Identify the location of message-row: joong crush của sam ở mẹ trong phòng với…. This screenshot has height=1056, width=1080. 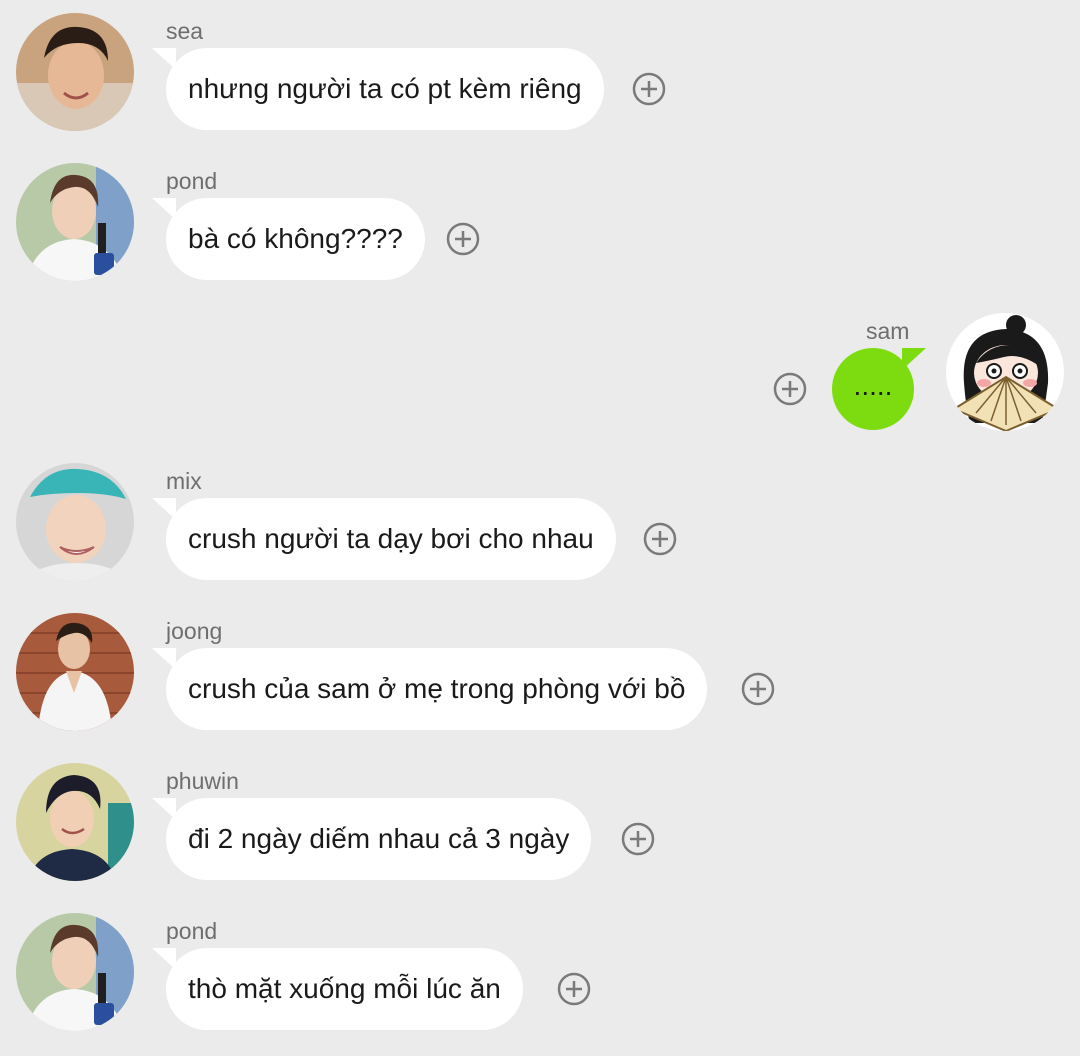
(540, 675).